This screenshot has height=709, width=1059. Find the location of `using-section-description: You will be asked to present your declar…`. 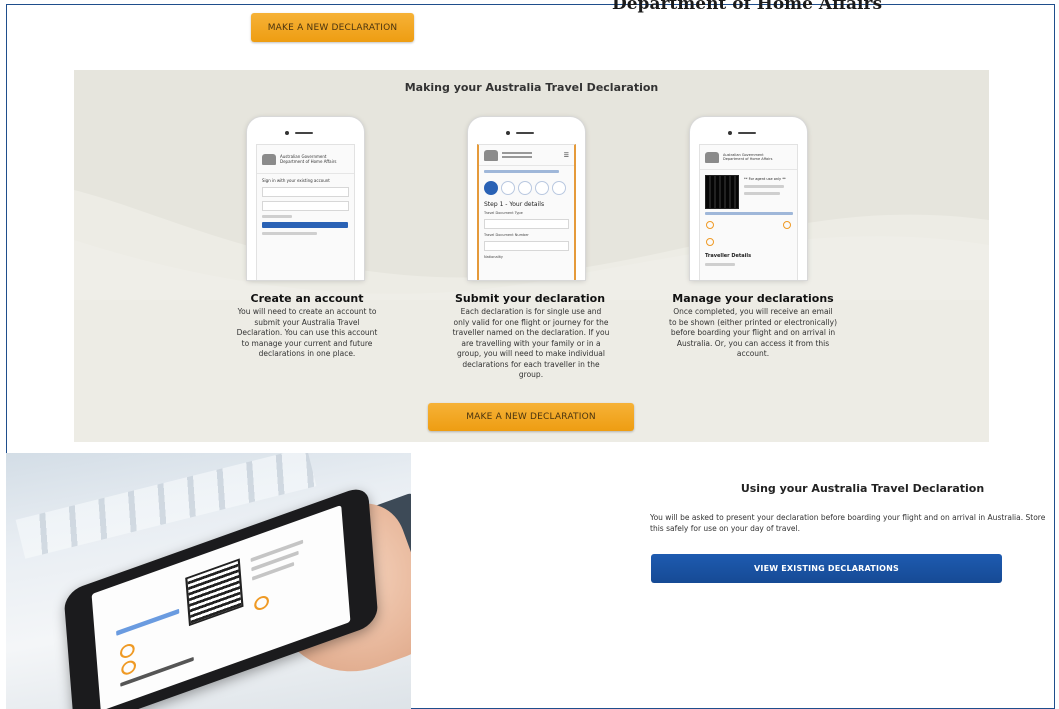

using-section-description: You will be asked to present your declar… is located at coordinates (848, 523).